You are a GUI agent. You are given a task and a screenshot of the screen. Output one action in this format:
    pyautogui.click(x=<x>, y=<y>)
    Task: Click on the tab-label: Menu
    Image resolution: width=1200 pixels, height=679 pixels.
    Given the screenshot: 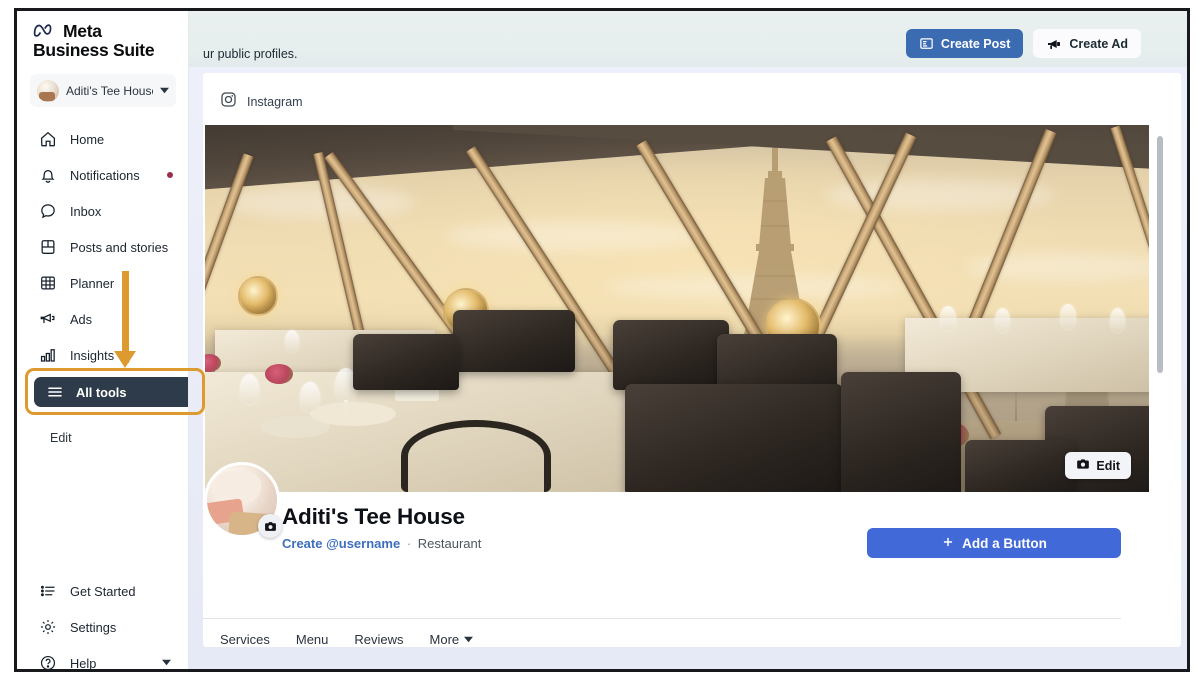 What is the action you would take?
    pyautogui.click(x=312, y=639)
    